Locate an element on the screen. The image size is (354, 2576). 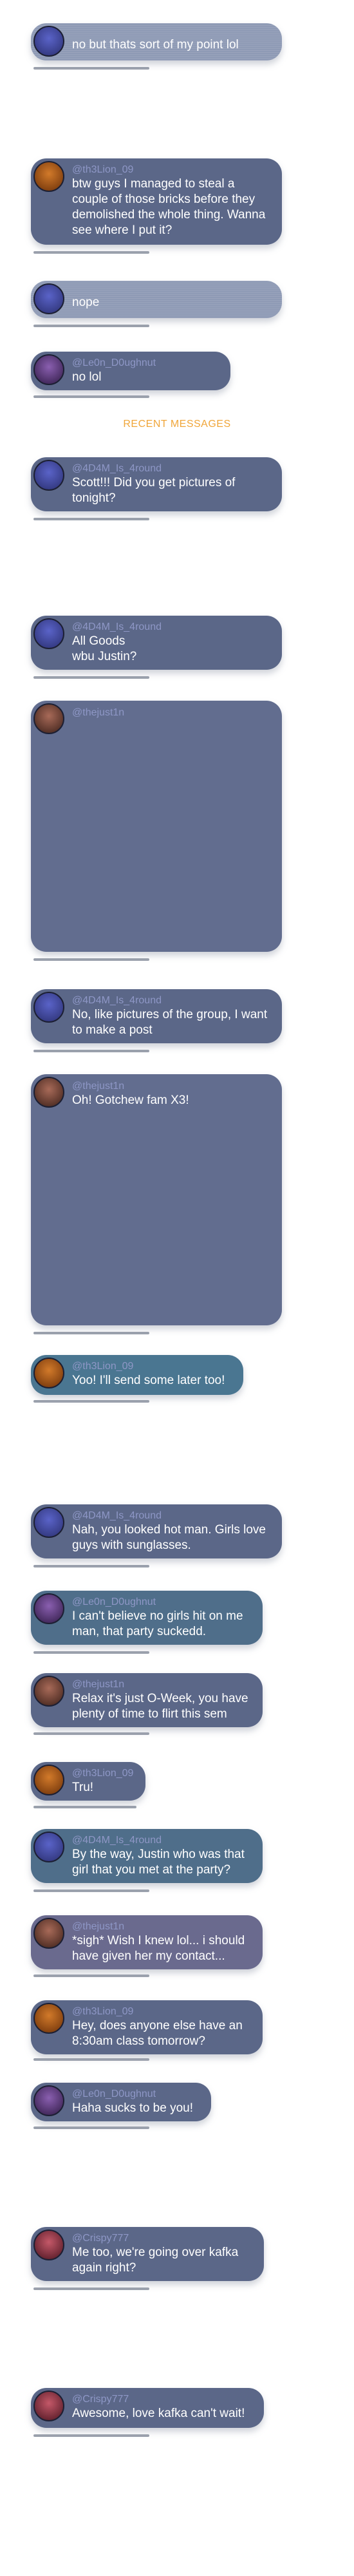
chat-message: @Le0n_D0ughnut Haha sucks to be you! is located at coordinates (121, 2102).